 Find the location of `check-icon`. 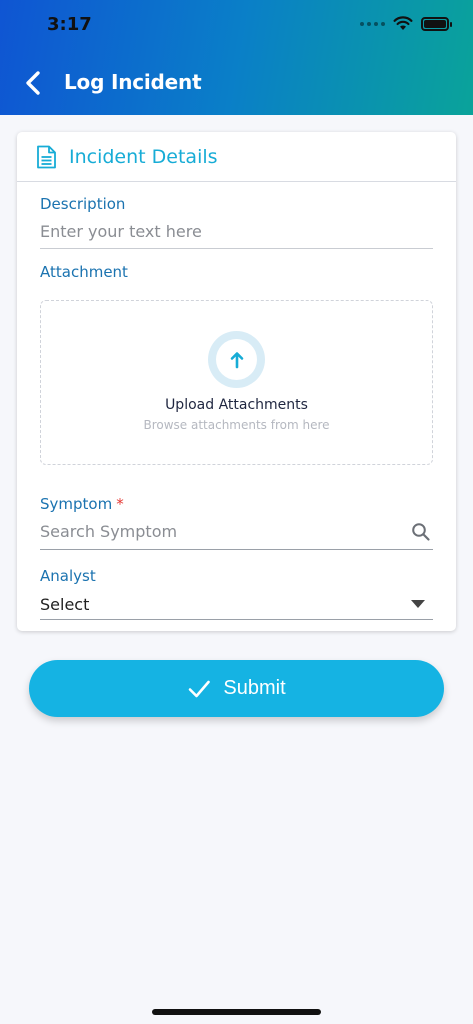

check-icon is located at coordinates (200, 688).